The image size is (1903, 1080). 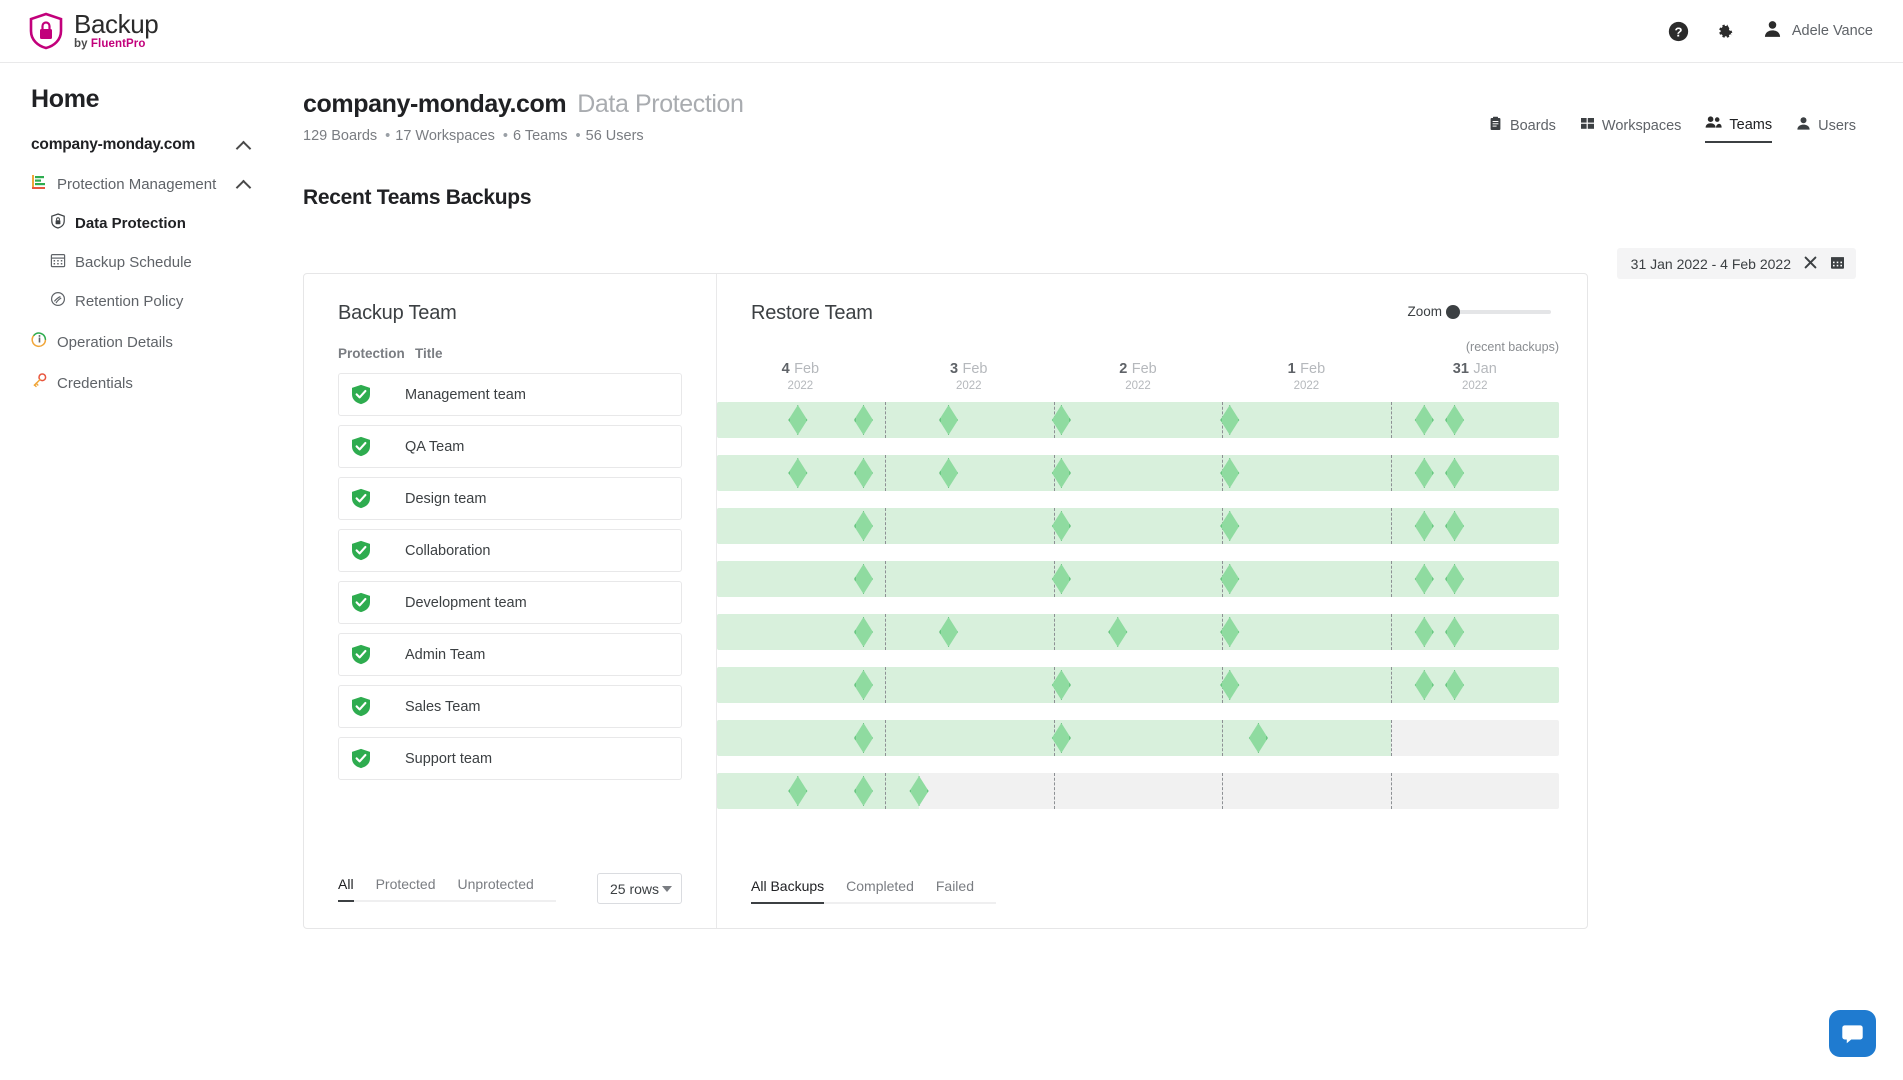 I want to click on restore-tab-failed: Failed, so click(x=955, y=890).